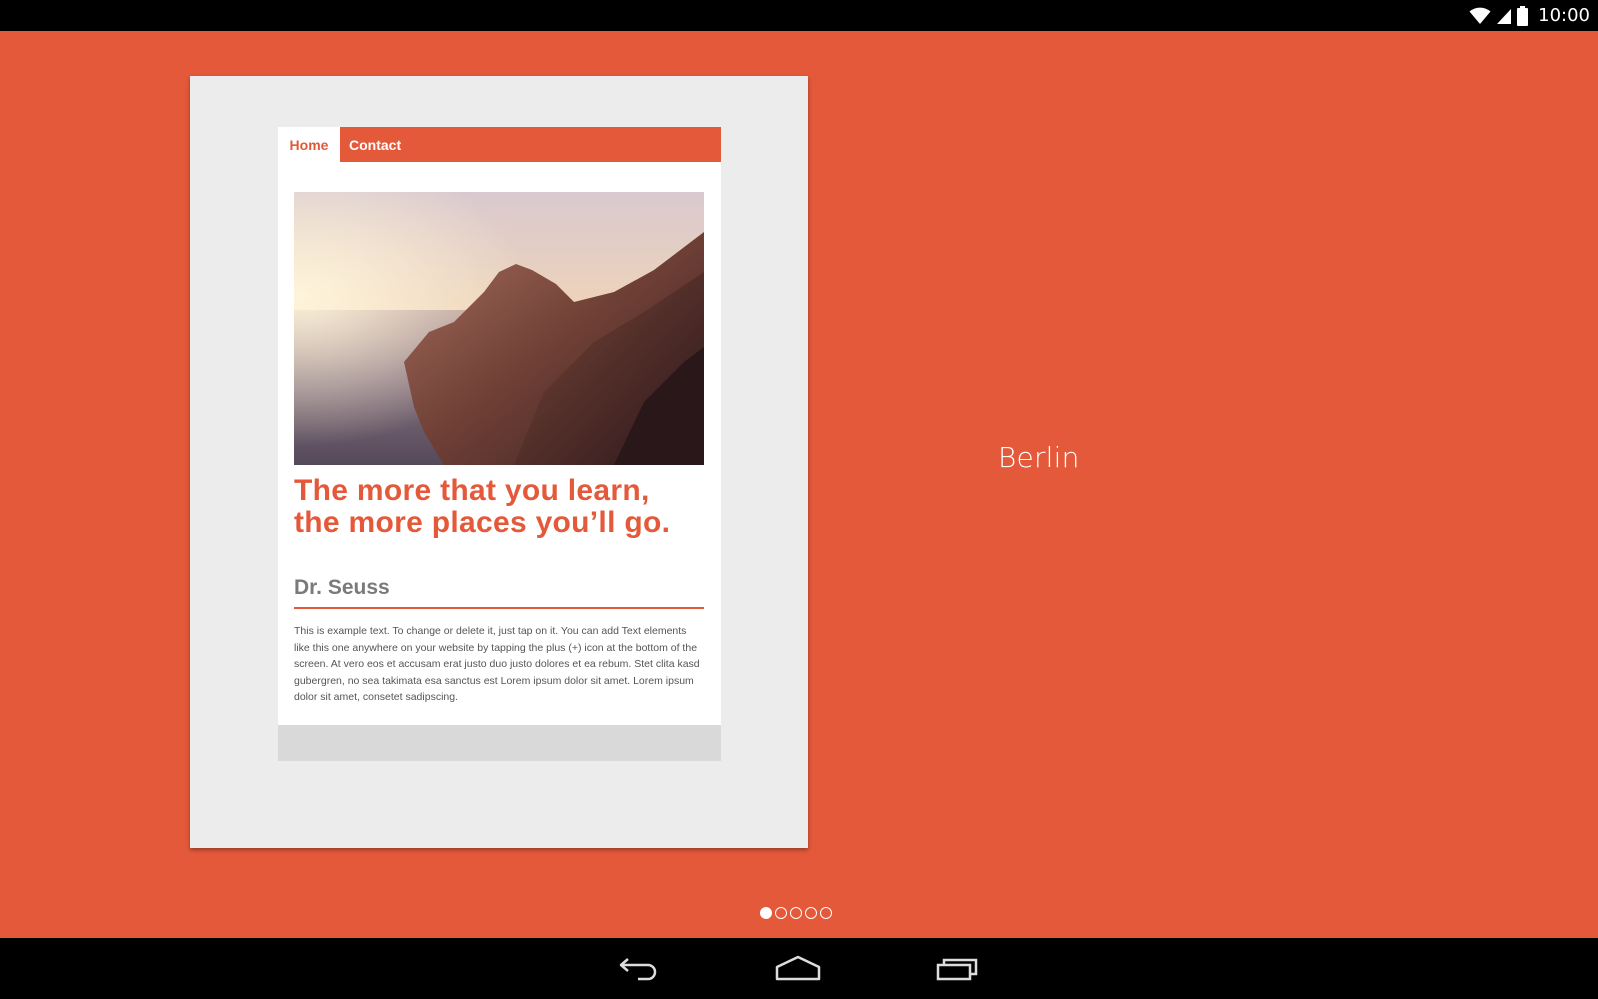 The image size is (1598, 999). I want to click on home-icon, so click(798, 968).